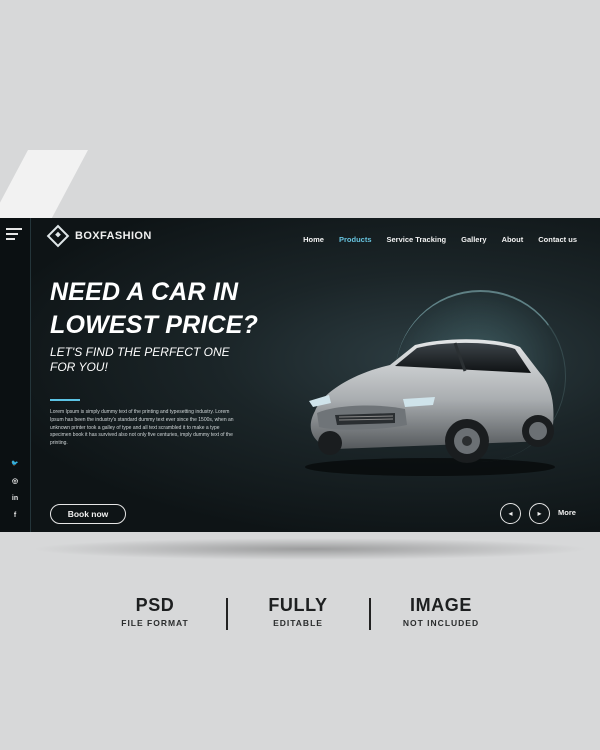 Image resolution: width=600 pixels, height=750 pixels. Describe the element at coordinates (539, 513) in the screenshot. I see `next-arrow-button: ▸` at that location.